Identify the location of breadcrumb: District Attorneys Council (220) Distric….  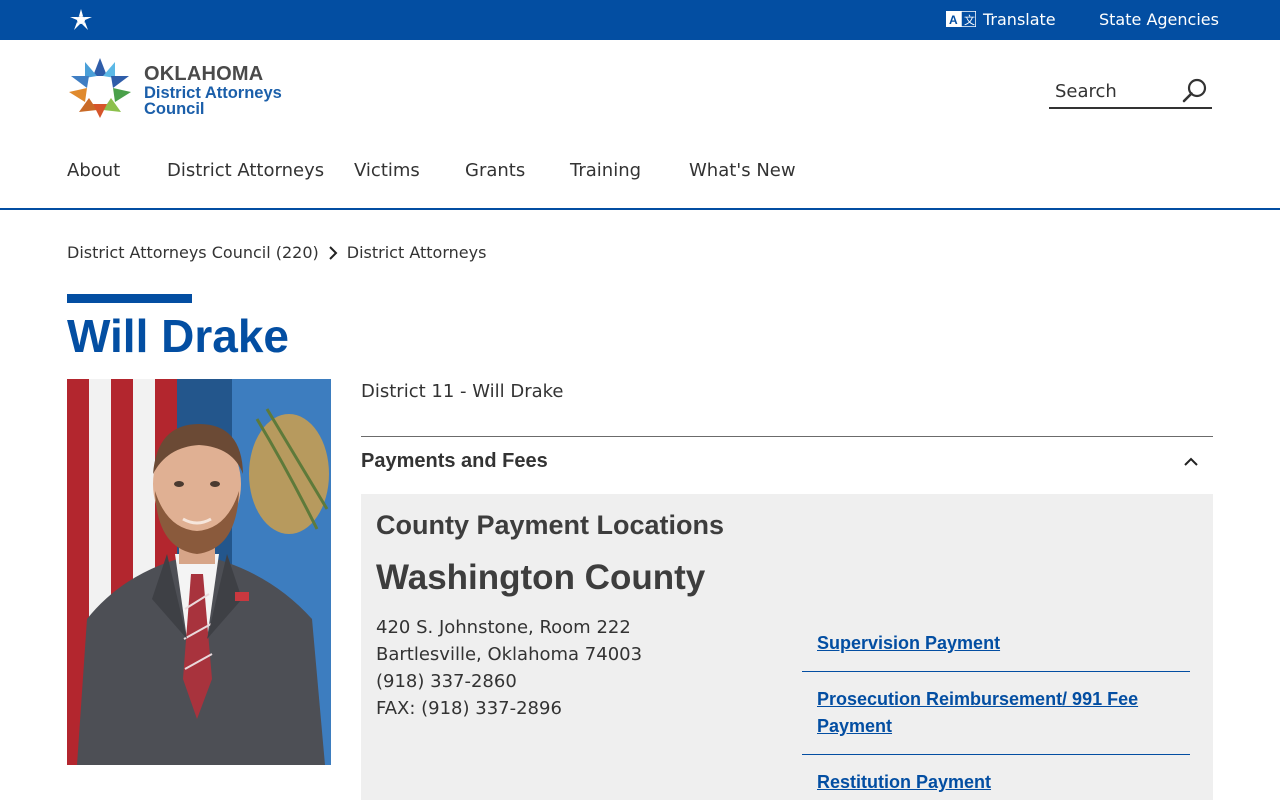
(276, 252).